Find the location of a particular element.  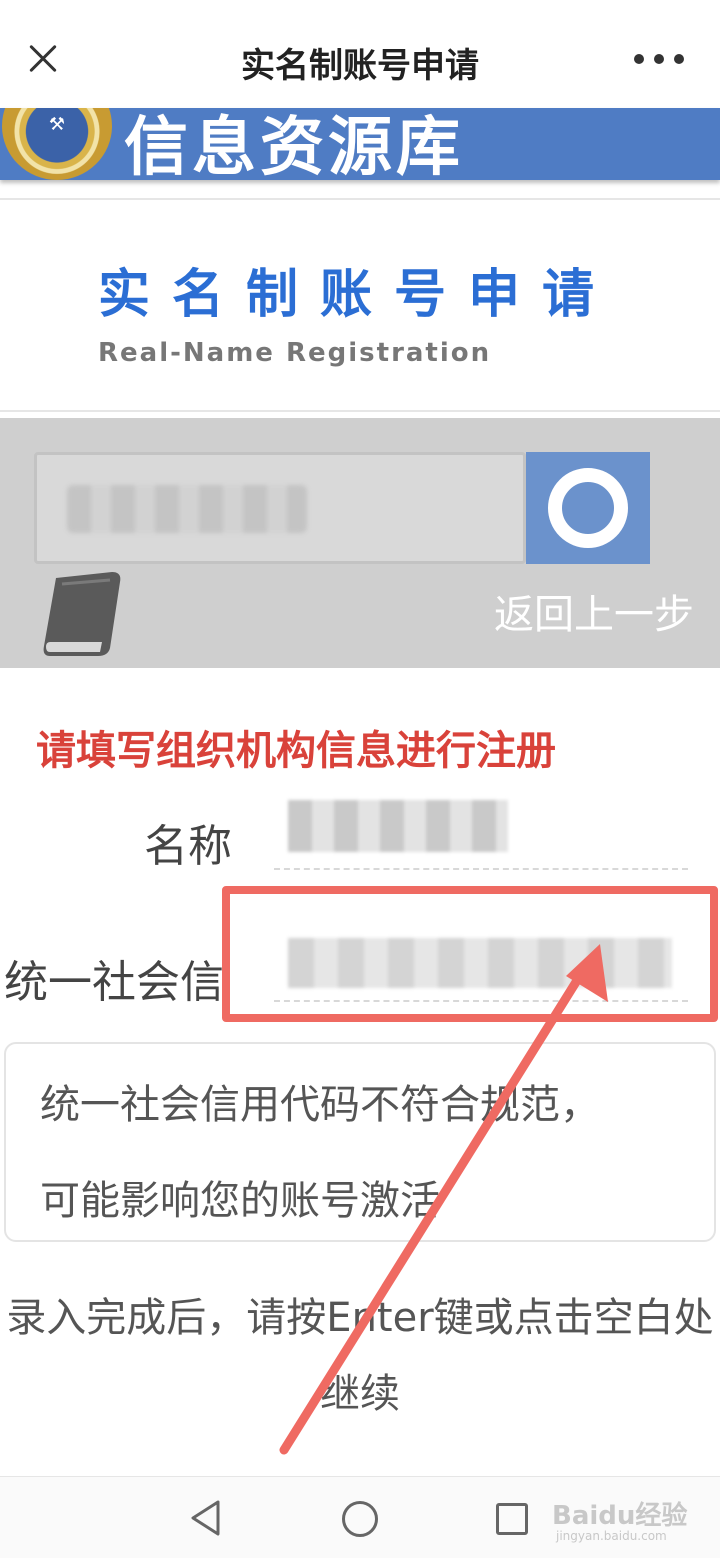

registration-header: 实名制账号申请 Real-Name Registration is located at coordinates (360, 305).